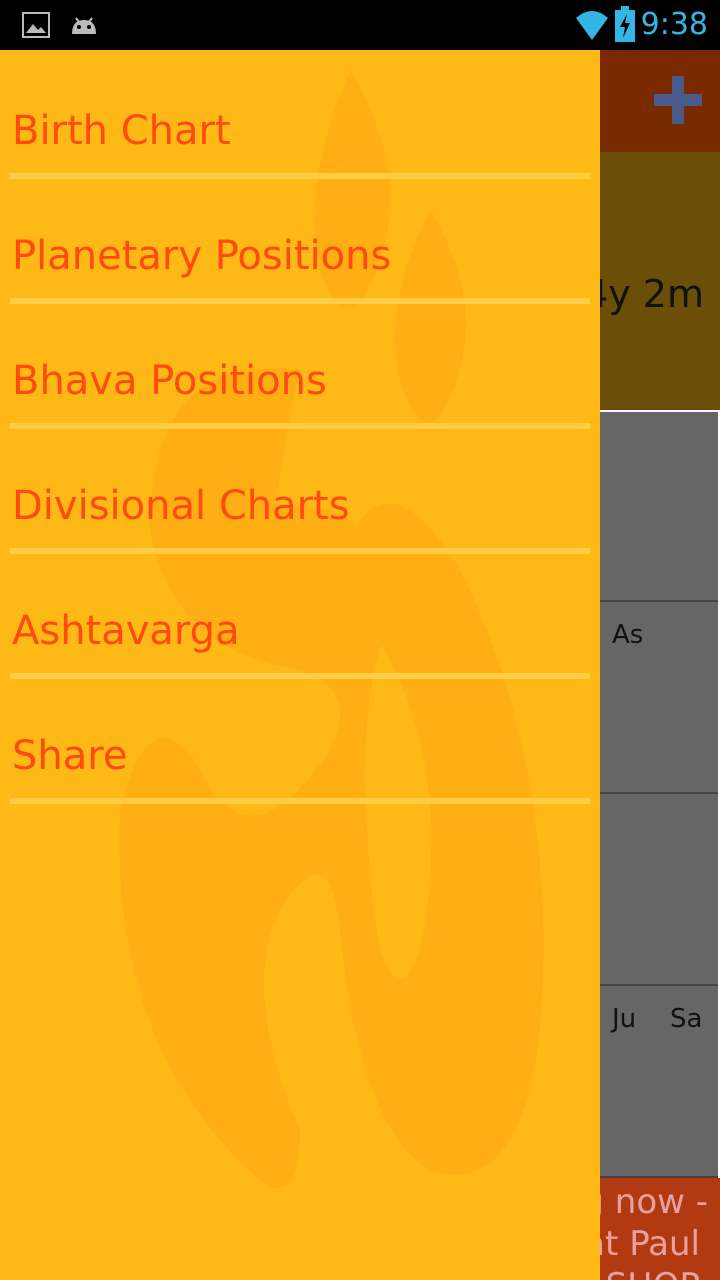 This screenshot has height=1280, width=720. I want to click on menu-item-label: Ashtavarga, so click(126, 631).